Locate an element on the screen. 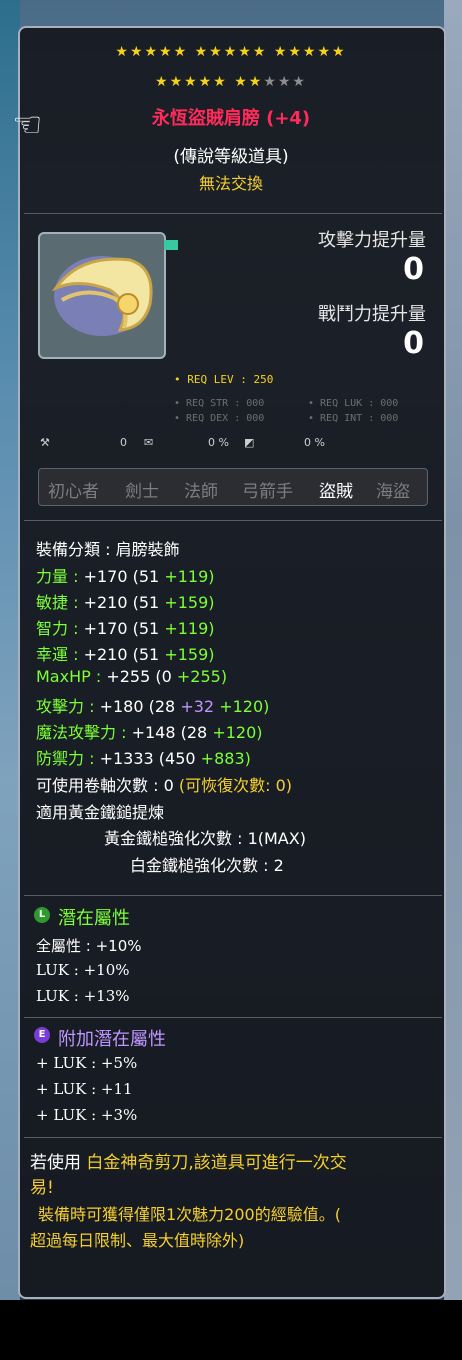 The height and width of the screenshot is (1360, 462). scroll-slots: 可使用卷軸次數 : 0 (可恢復次數: 0) is located at coordinates (164, 785).